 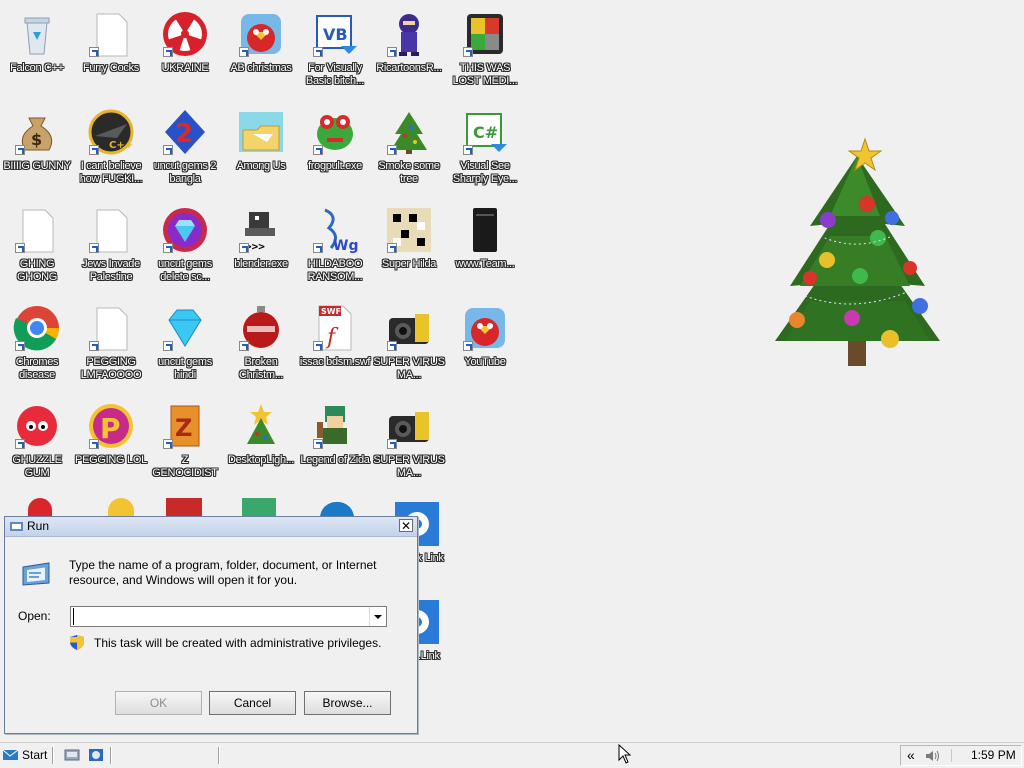 What do you see at coordinates (111, 270) in the screenshot?
I see `desktop-icon-label: Jews Invade Palestine` at bounding box center [111, 270].